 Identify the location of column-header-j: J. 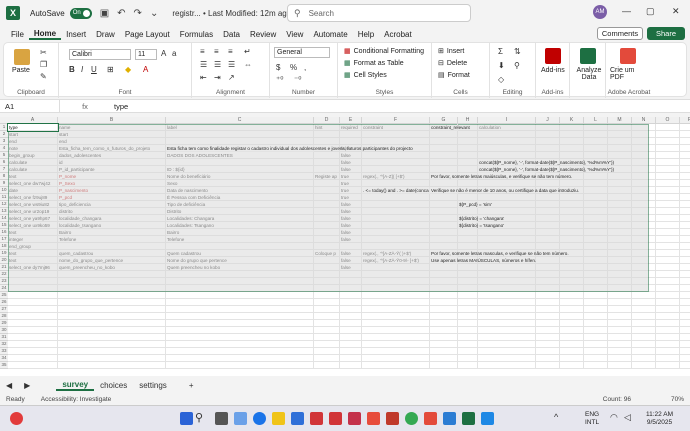
(548, 120).